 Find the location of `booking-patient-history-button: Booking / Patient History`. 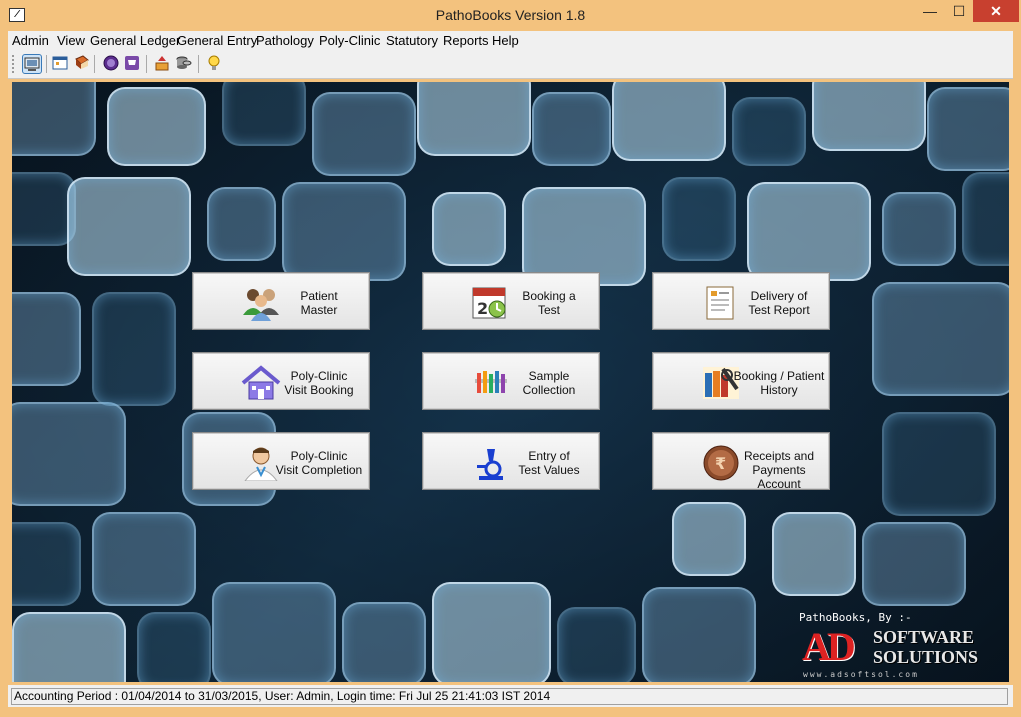

booking-patient-history-button: Booking / Patient History is located at coordinates (741, 381).